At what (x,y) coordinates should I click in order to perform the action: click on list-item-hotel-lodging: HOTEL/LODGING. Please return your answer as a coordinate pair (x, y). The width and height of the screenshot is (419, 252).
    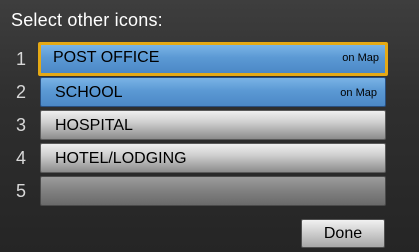
    Looking at the image, I should click on (213, 158).